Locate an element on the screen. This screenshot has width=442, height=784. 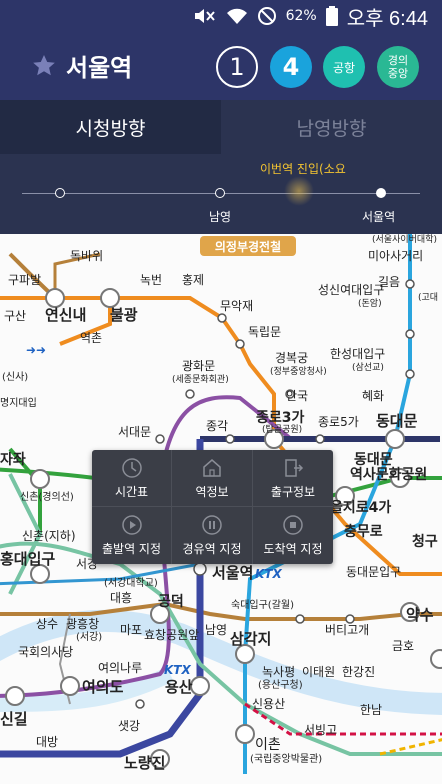
label-muakjae: 무악재 is located at coordinates (236, 306).